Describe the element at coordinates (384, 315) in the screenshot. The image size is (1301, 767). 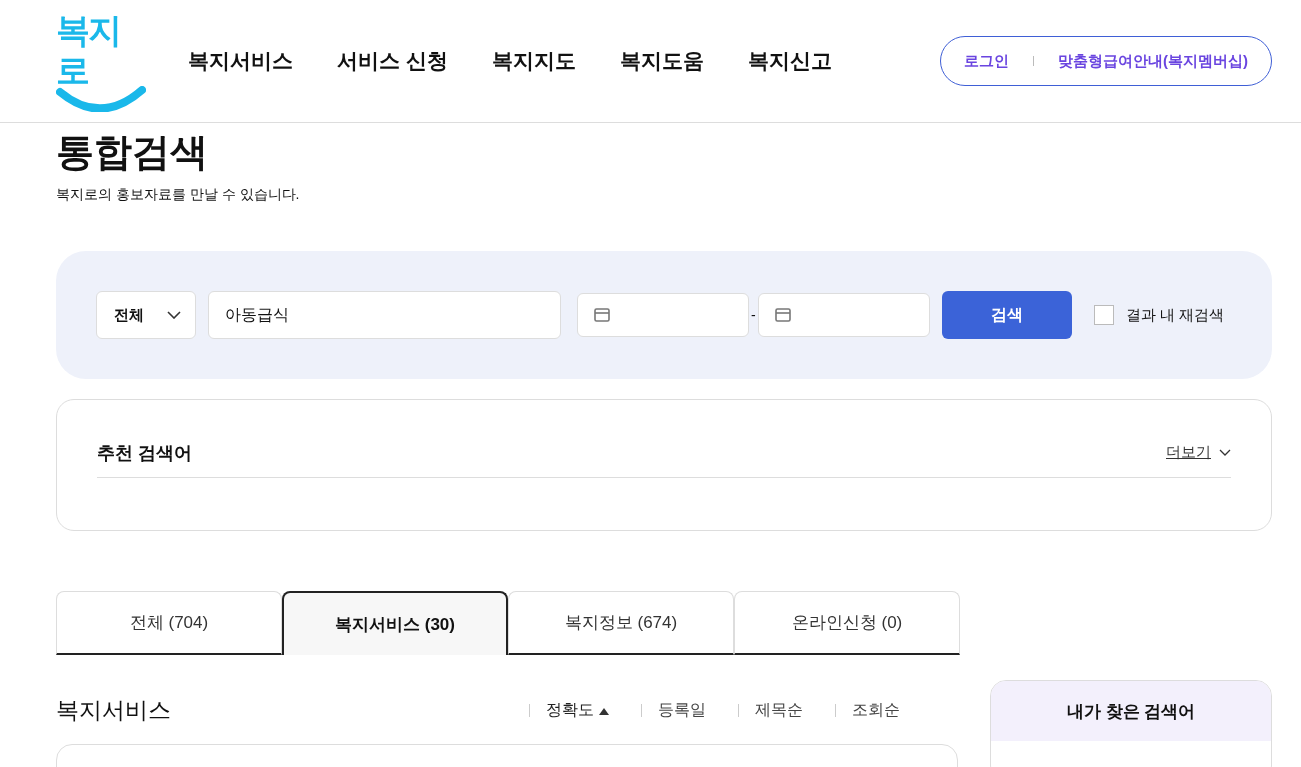
I see `search-field: 아동급식` at that location.